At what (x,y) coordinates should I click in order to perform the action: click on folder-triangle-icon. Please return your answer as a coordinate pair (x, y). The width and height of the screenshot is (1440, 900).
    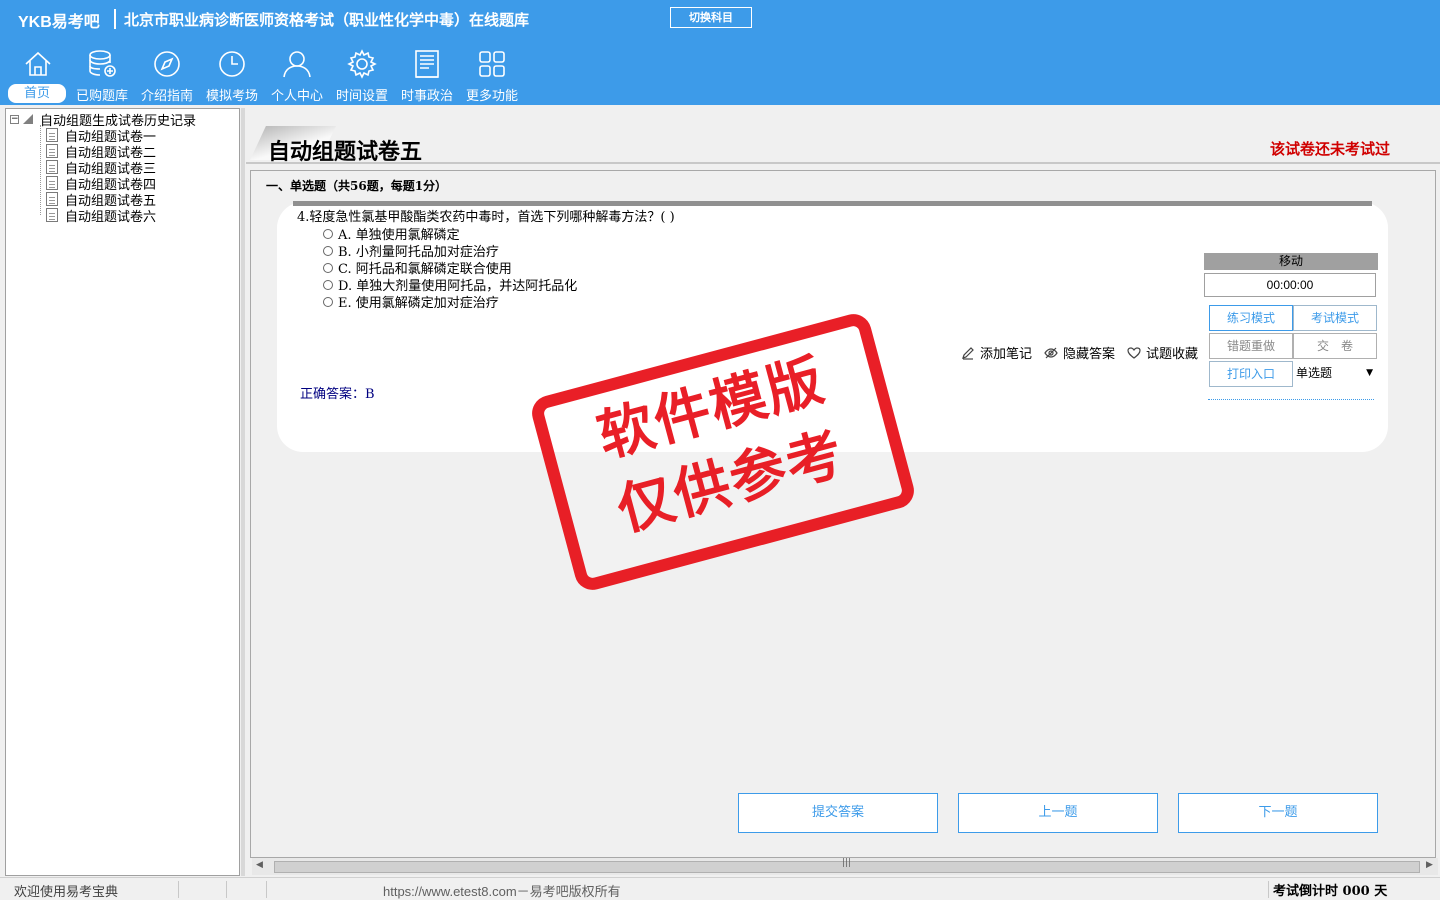
    Looking at the image, I should click on (28, 119).